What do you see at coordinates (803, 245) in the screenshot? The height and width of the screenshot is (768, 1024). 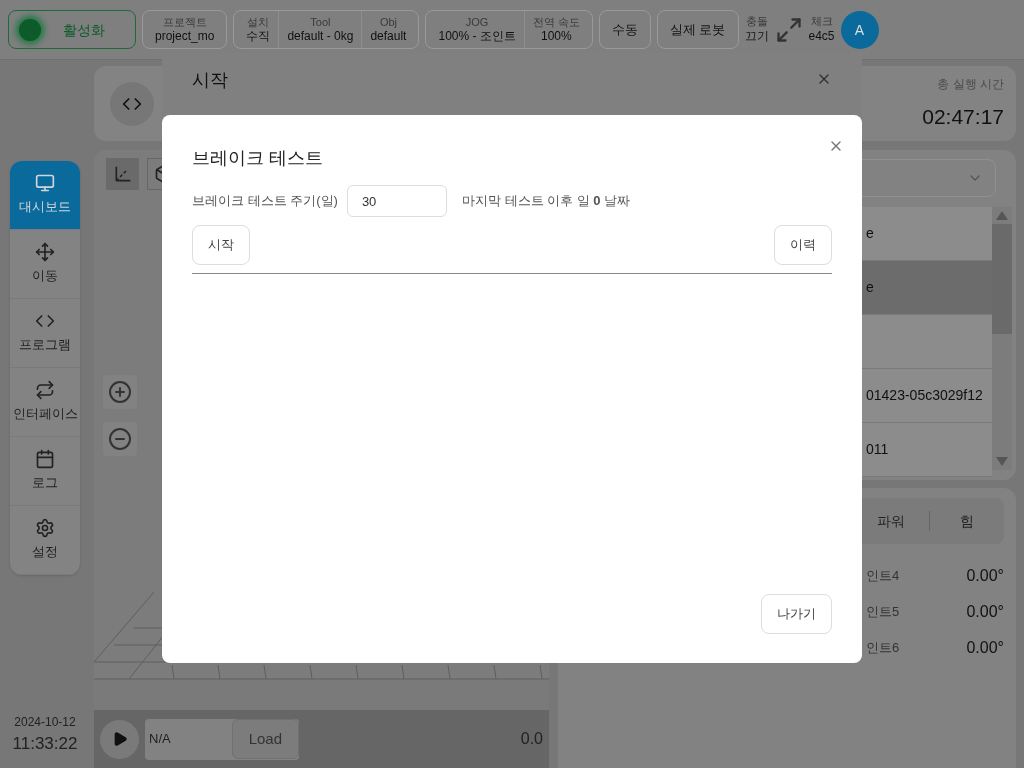 I see `history-button: 이력` at bounding box center [803, 245].